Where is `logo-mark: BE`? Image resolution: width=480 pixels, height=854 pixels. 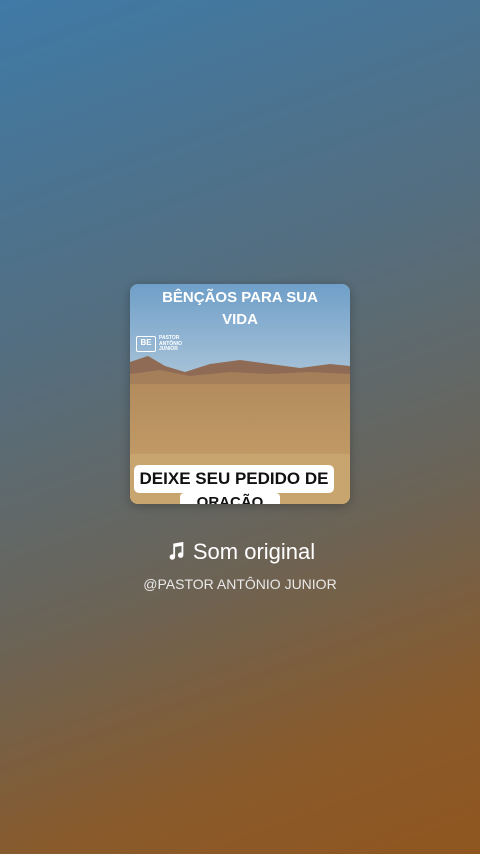
logo-mark: BE is located at coordinates (146, 344).